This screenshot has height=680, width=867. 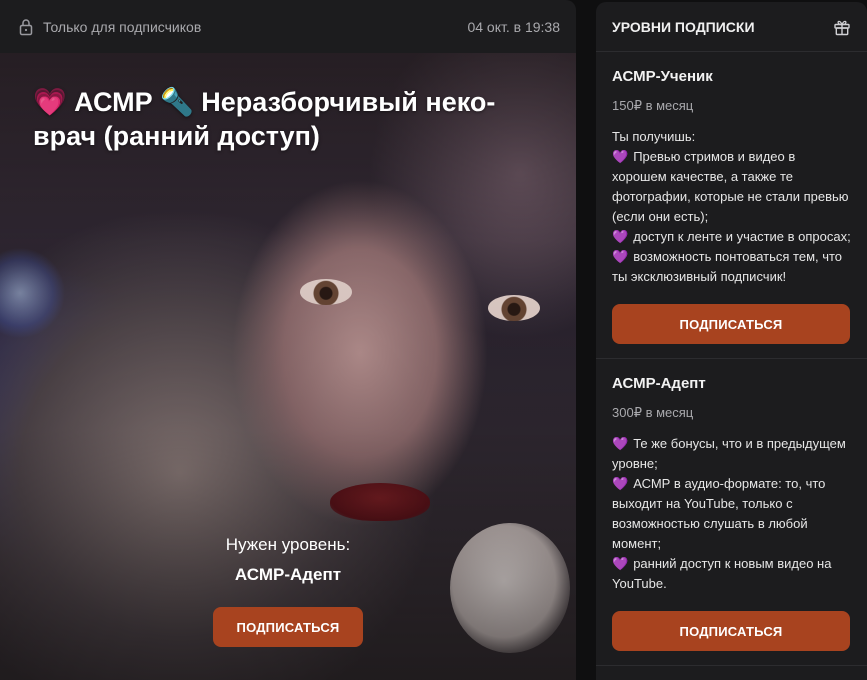 What do you see at coordinates (654, 136) in the screenshot?
I see `tier-intro: Ты получишь:` at bounding box center [654, 136].